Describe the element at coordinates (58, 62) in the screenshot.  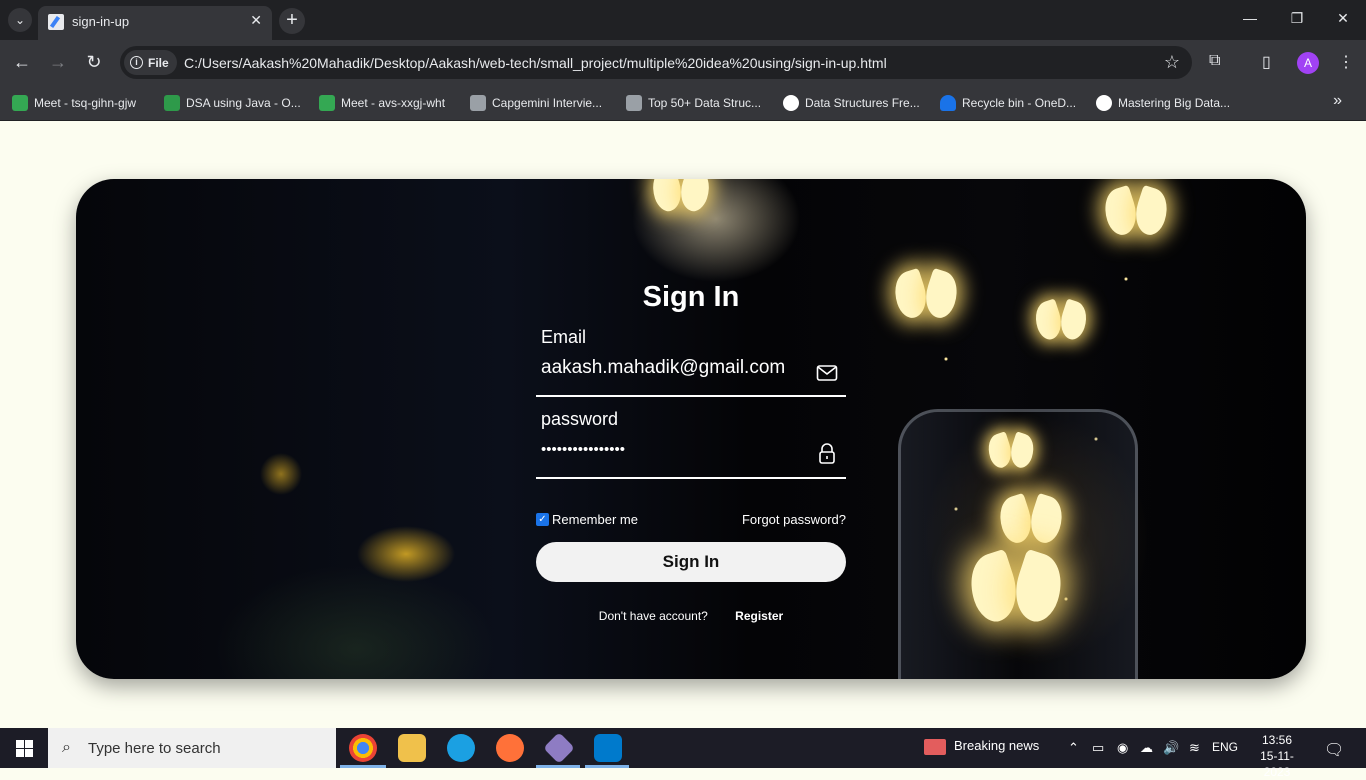
I see `forward-icon: →` at that location.